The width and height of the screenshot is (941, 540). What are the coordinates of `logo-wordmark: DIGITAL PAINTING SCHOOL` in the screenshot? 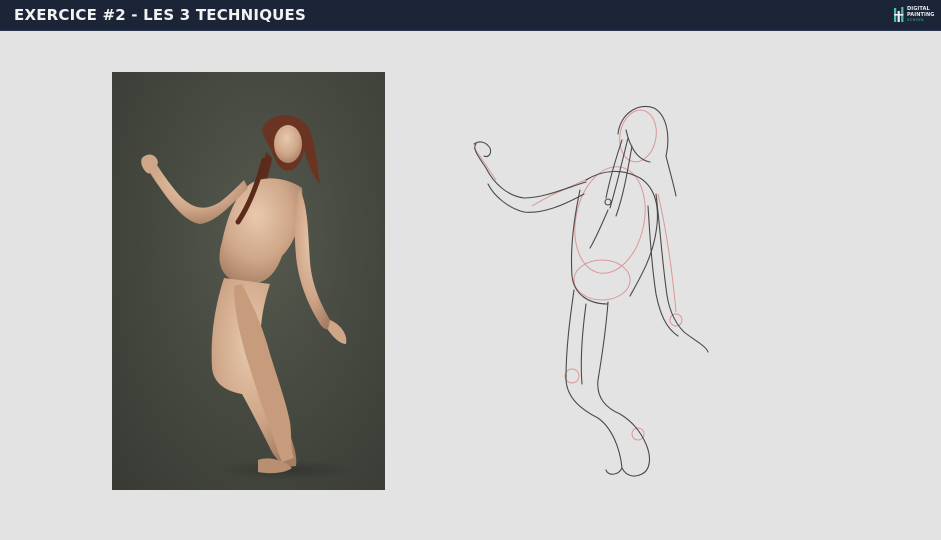 It's located at (920, 15).